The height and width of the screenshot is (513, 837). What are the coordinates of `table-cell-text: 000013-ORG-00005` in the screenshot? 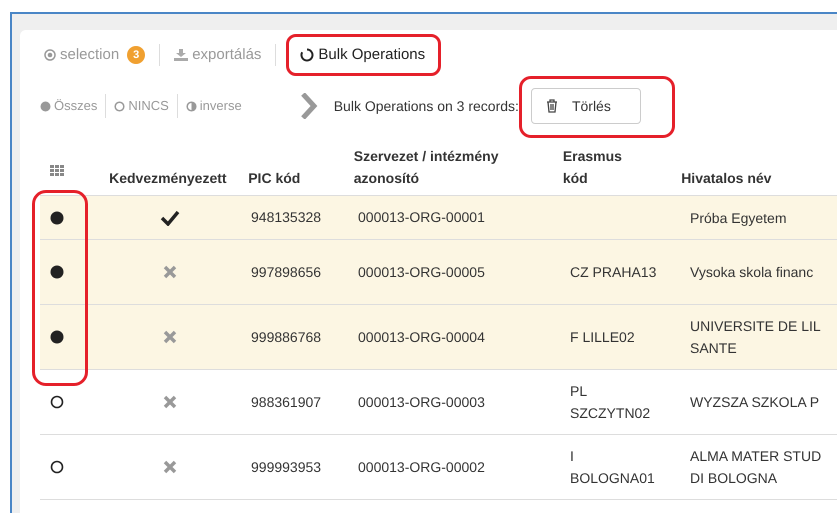 It's located at (421, 272).